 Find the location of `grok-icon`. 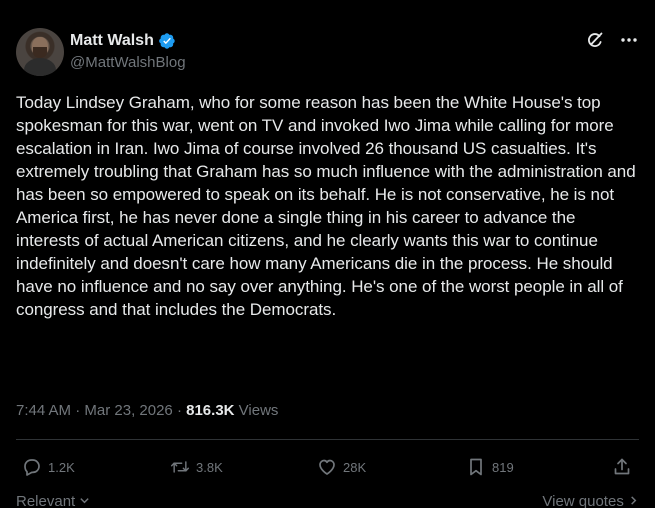

grok-icon is located at coordinates (595, 40).